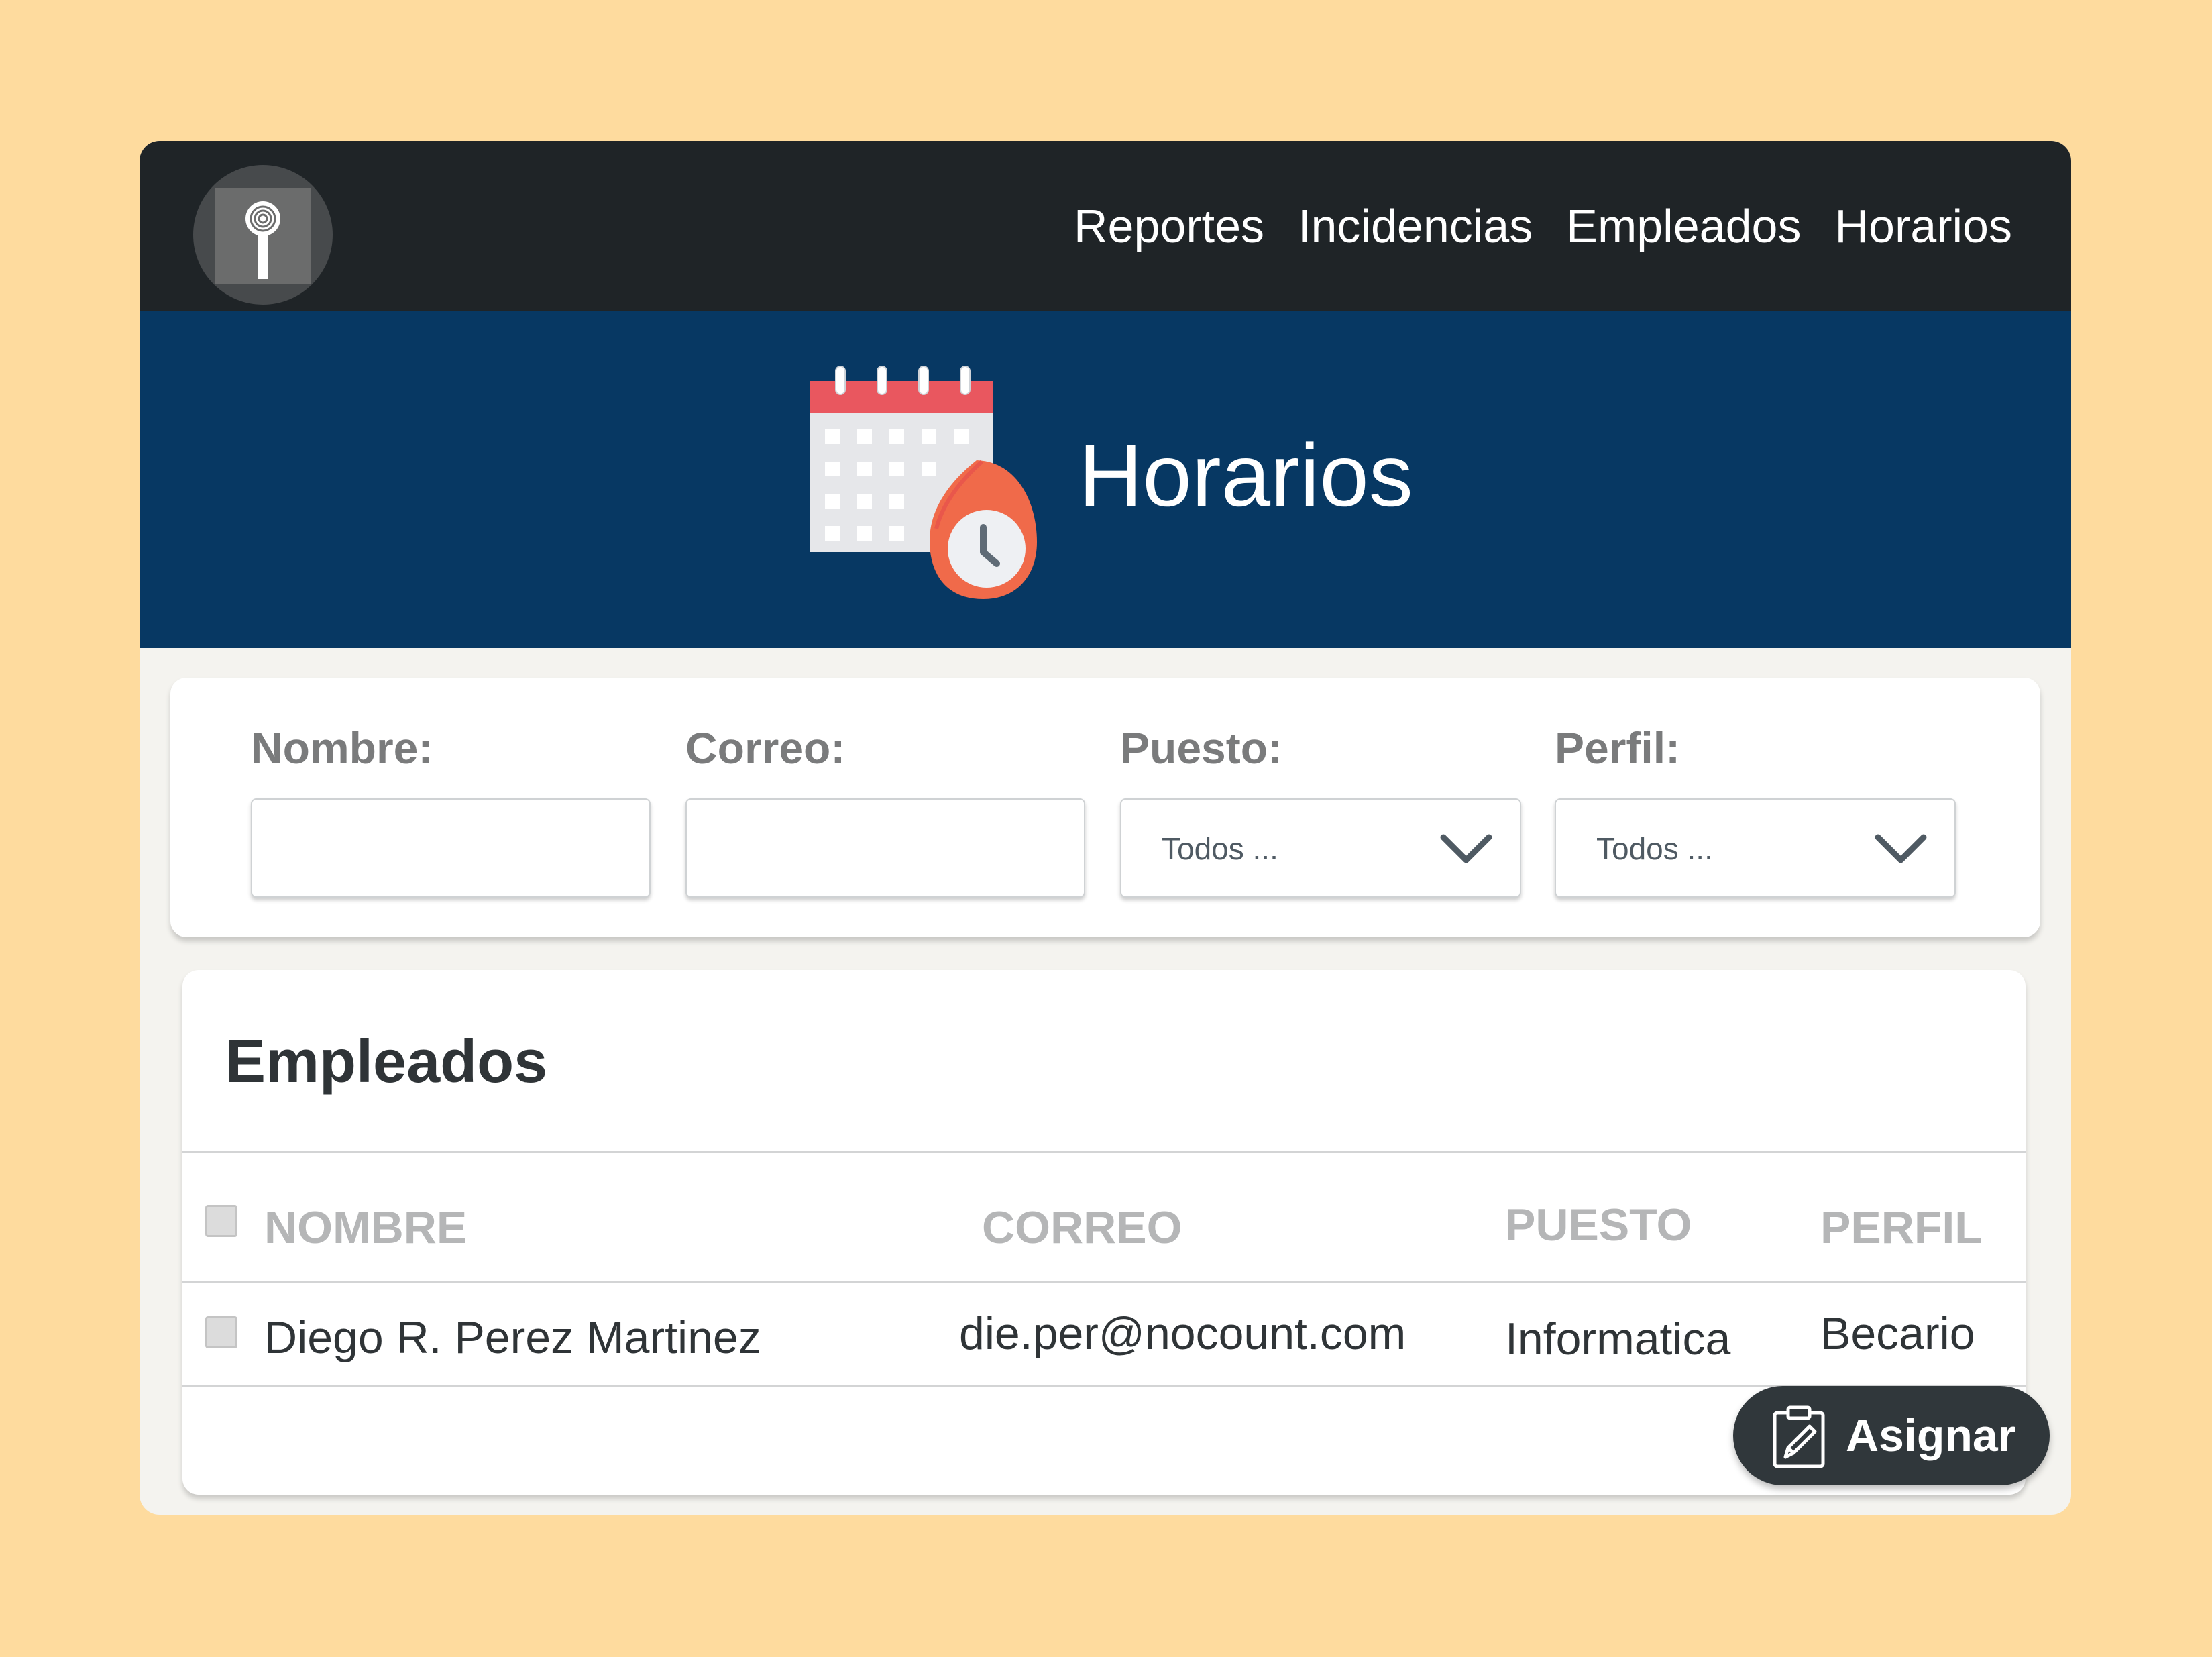  I want to click on nav-incidencias: Incidencias, so click(1415, 227).